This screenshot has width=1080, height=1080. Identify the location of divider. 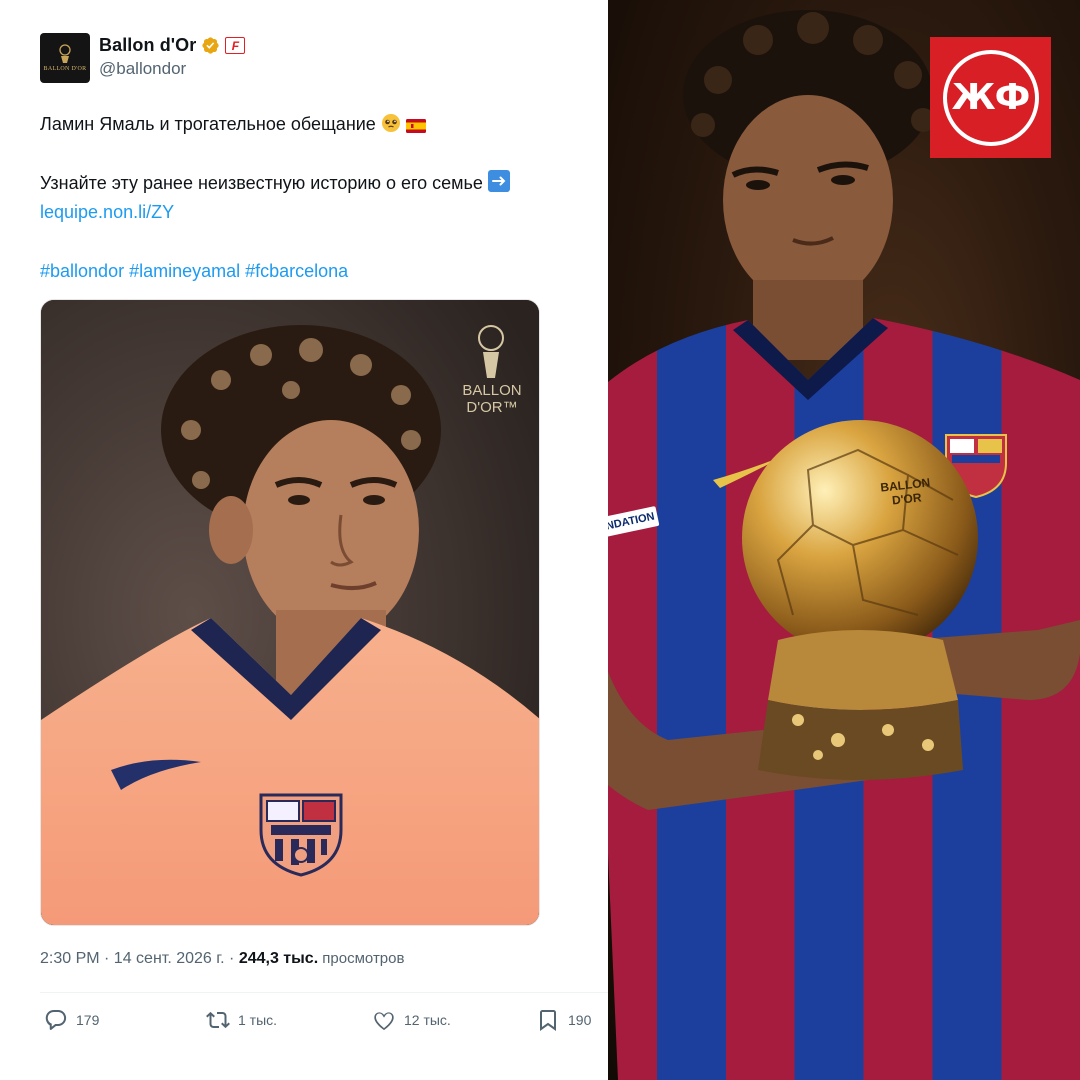
(324, 992).